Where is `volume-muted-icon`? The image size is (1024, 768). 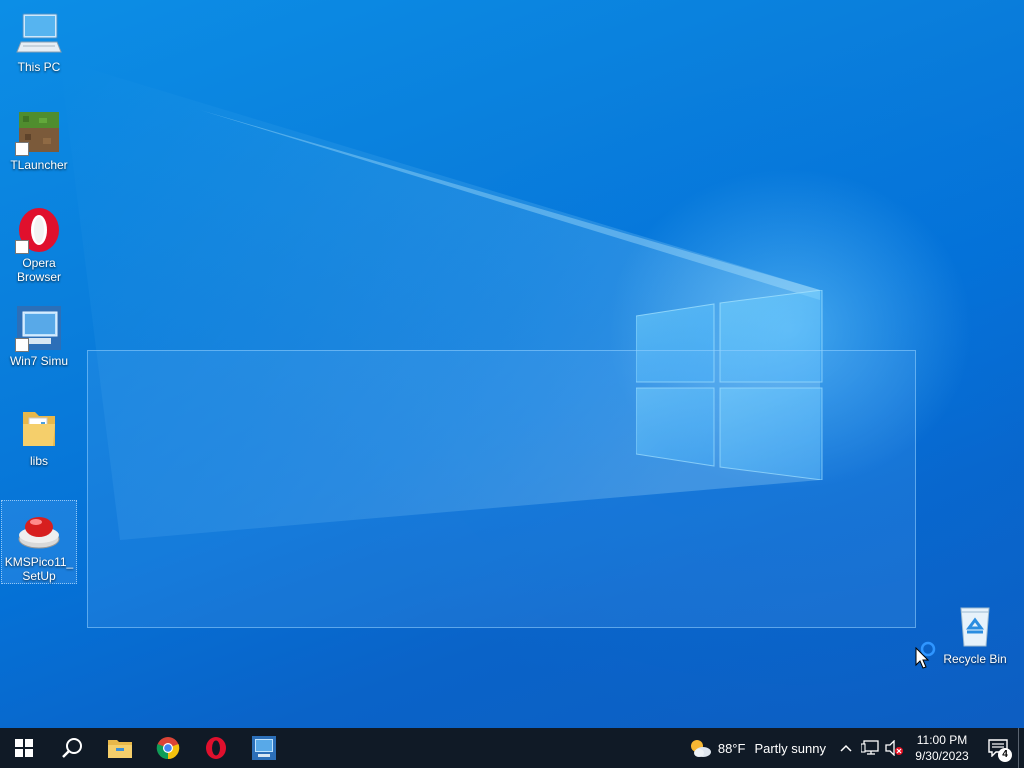 volume-muted-icon is located at coordinates (894, 748).